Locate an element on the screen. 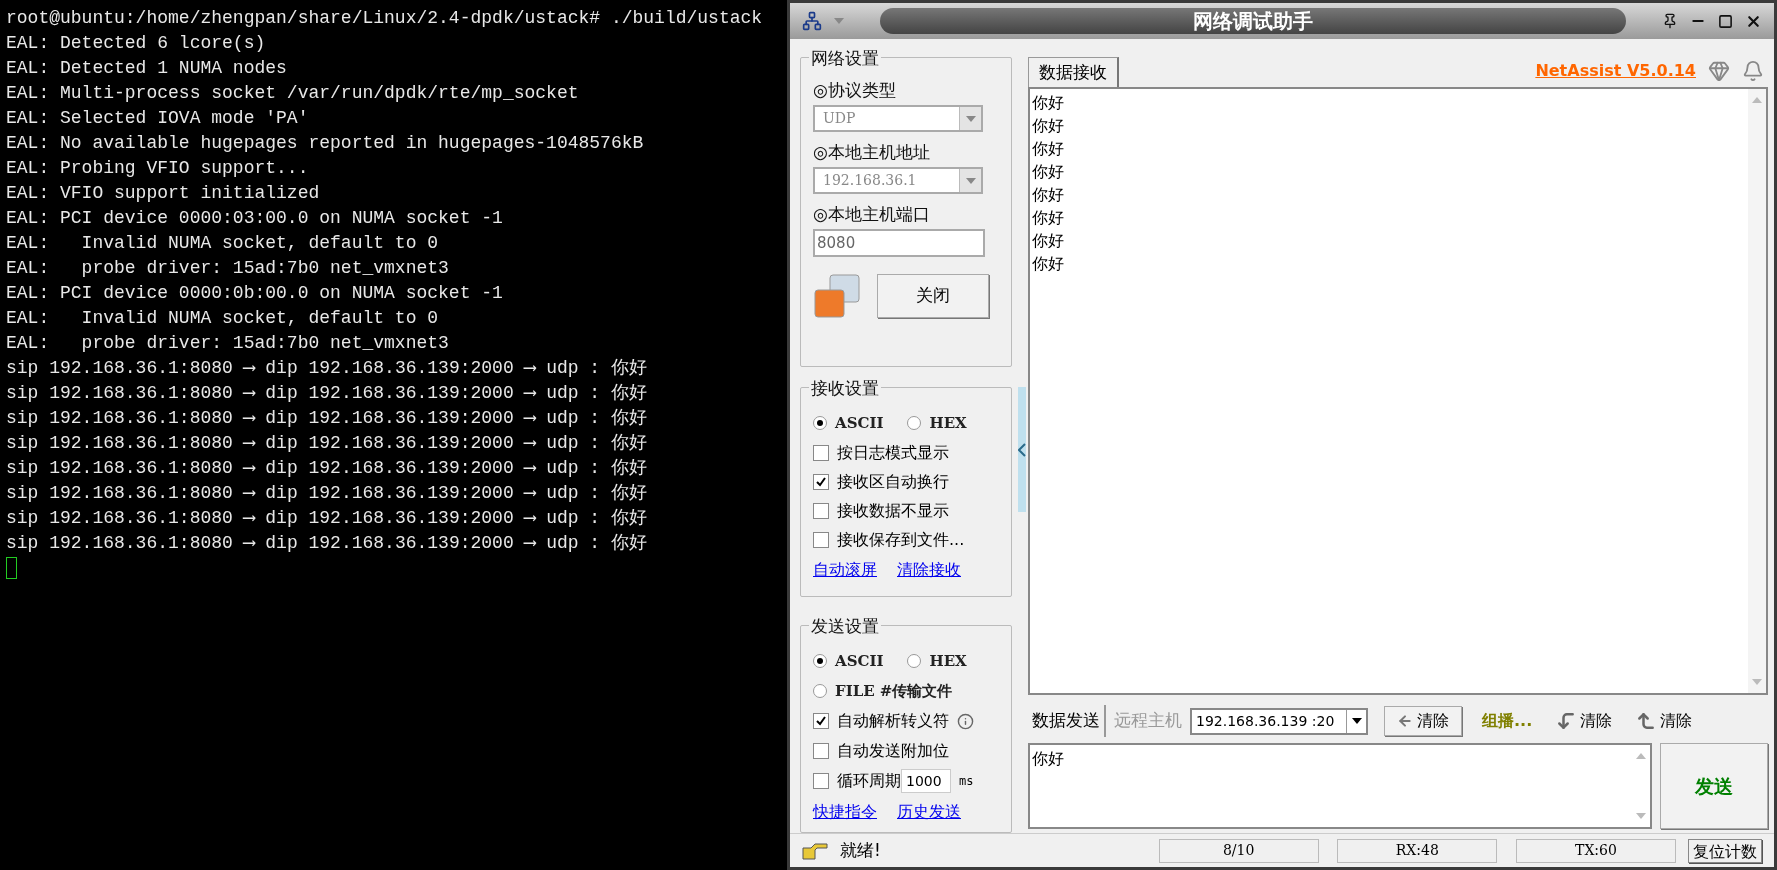  link: 自动滚屏 is located at coordinates (845, 570).